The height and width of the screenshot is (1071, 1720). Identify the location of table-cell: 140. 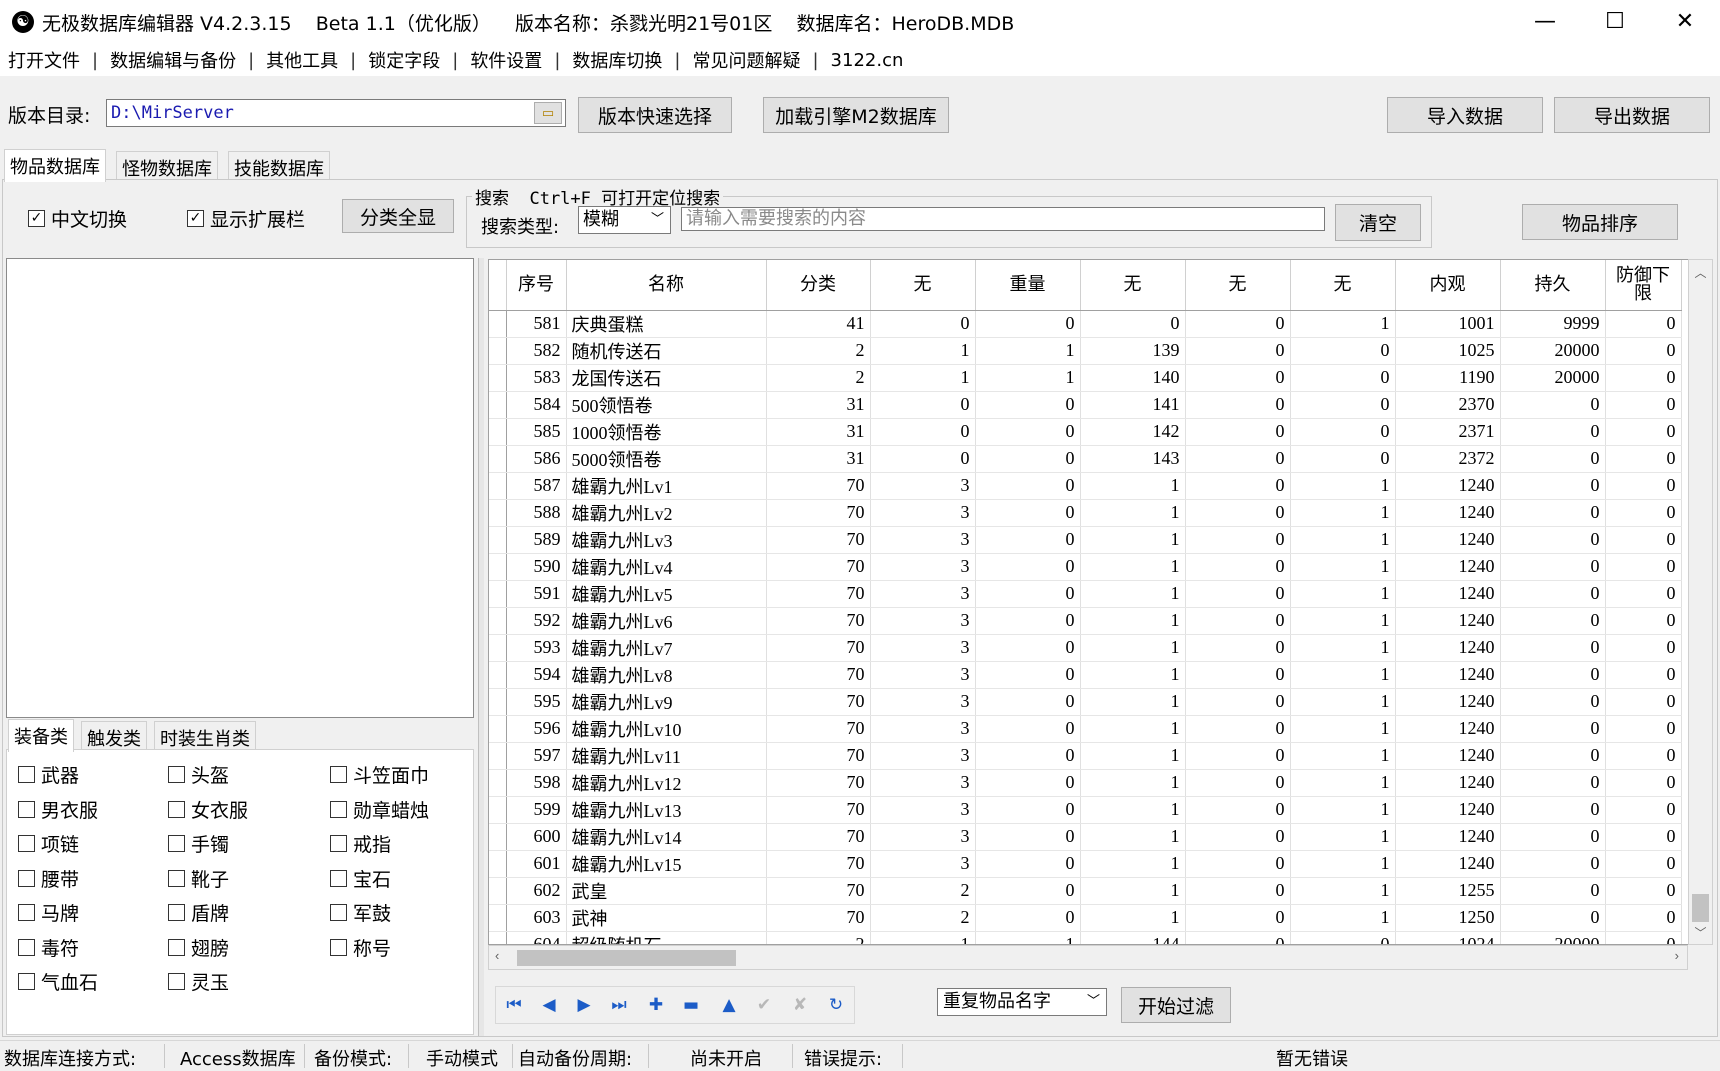
(1133, 378).